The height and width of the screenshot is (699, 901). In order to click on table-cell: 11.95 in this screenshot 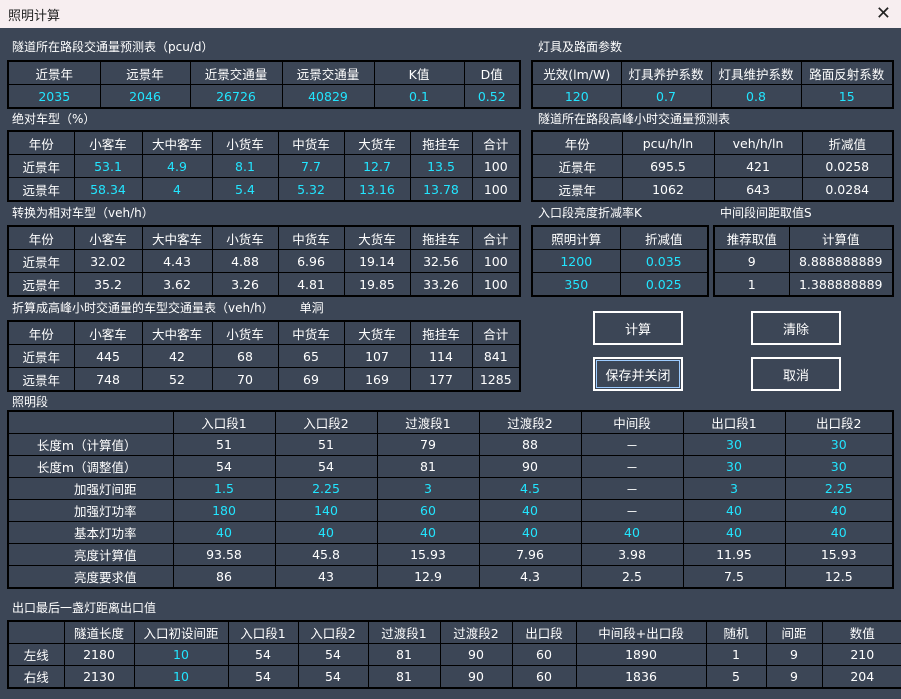, I will do `click(734, 554)`.